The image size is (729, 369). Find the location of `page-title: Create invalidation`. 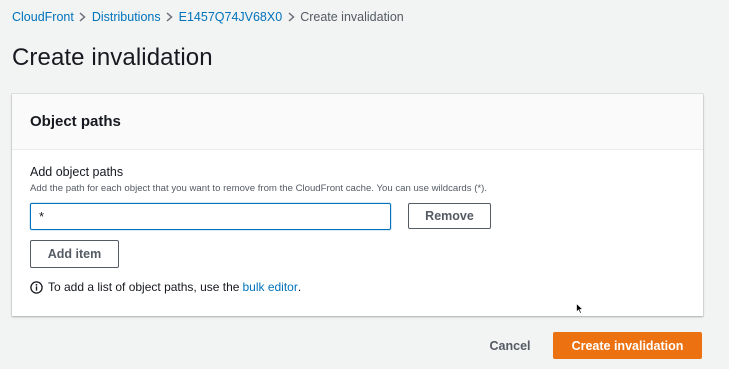

page-title: Create invalidation is located at coordinates (112, 57).